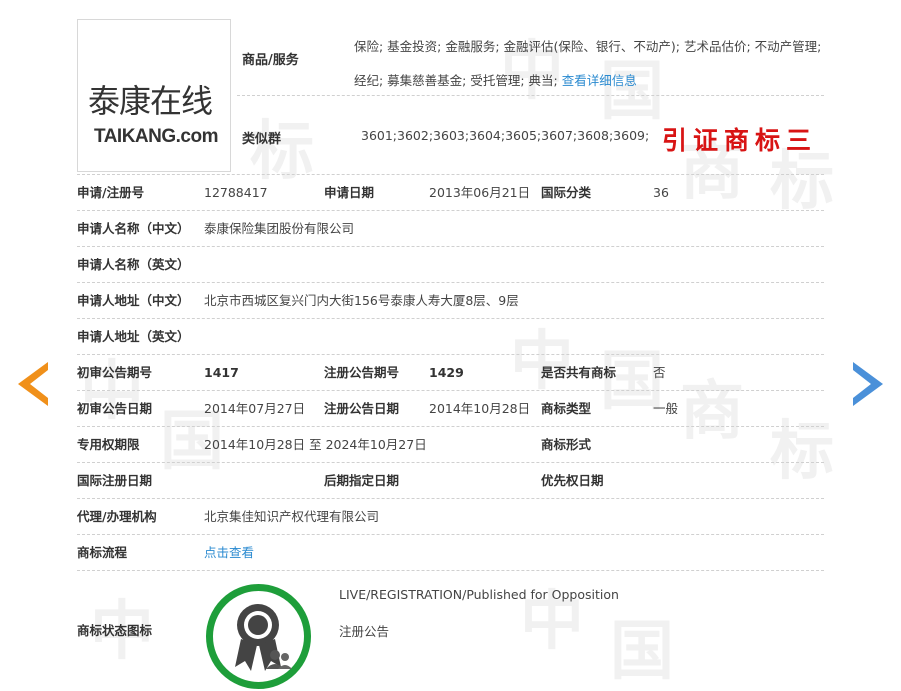 This screenshot has width=901, height=691. Describe the element at coordinates (362, 408) in the screenshot. I see `reg-pub-date-label: 注册公告日期` at that location.